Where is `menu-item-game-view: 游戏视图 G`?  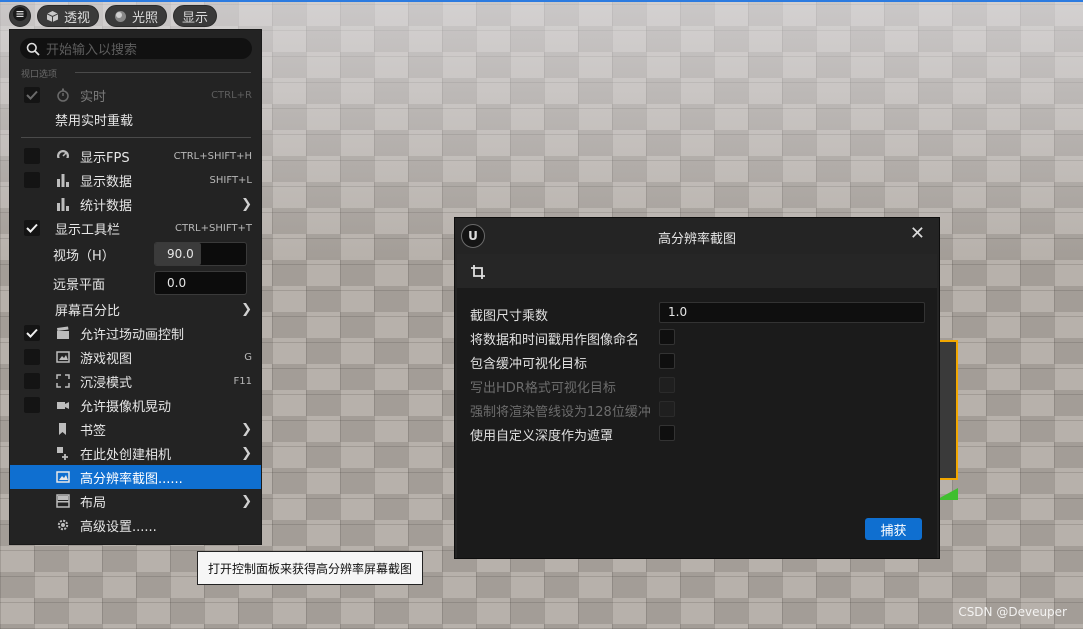
menu-item-game-view: 游戏视图 G is located at coordinates (135, 357).